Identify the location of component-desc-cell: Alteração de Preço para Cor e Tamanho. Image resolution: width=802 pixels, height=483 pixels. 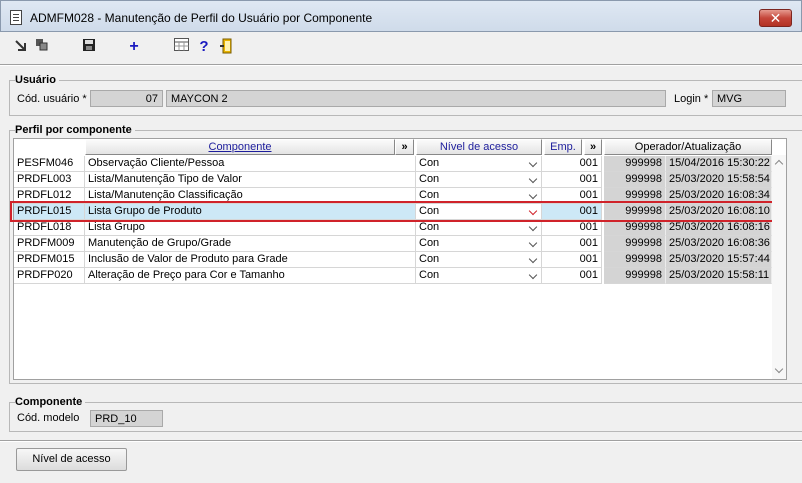
(250, 276).